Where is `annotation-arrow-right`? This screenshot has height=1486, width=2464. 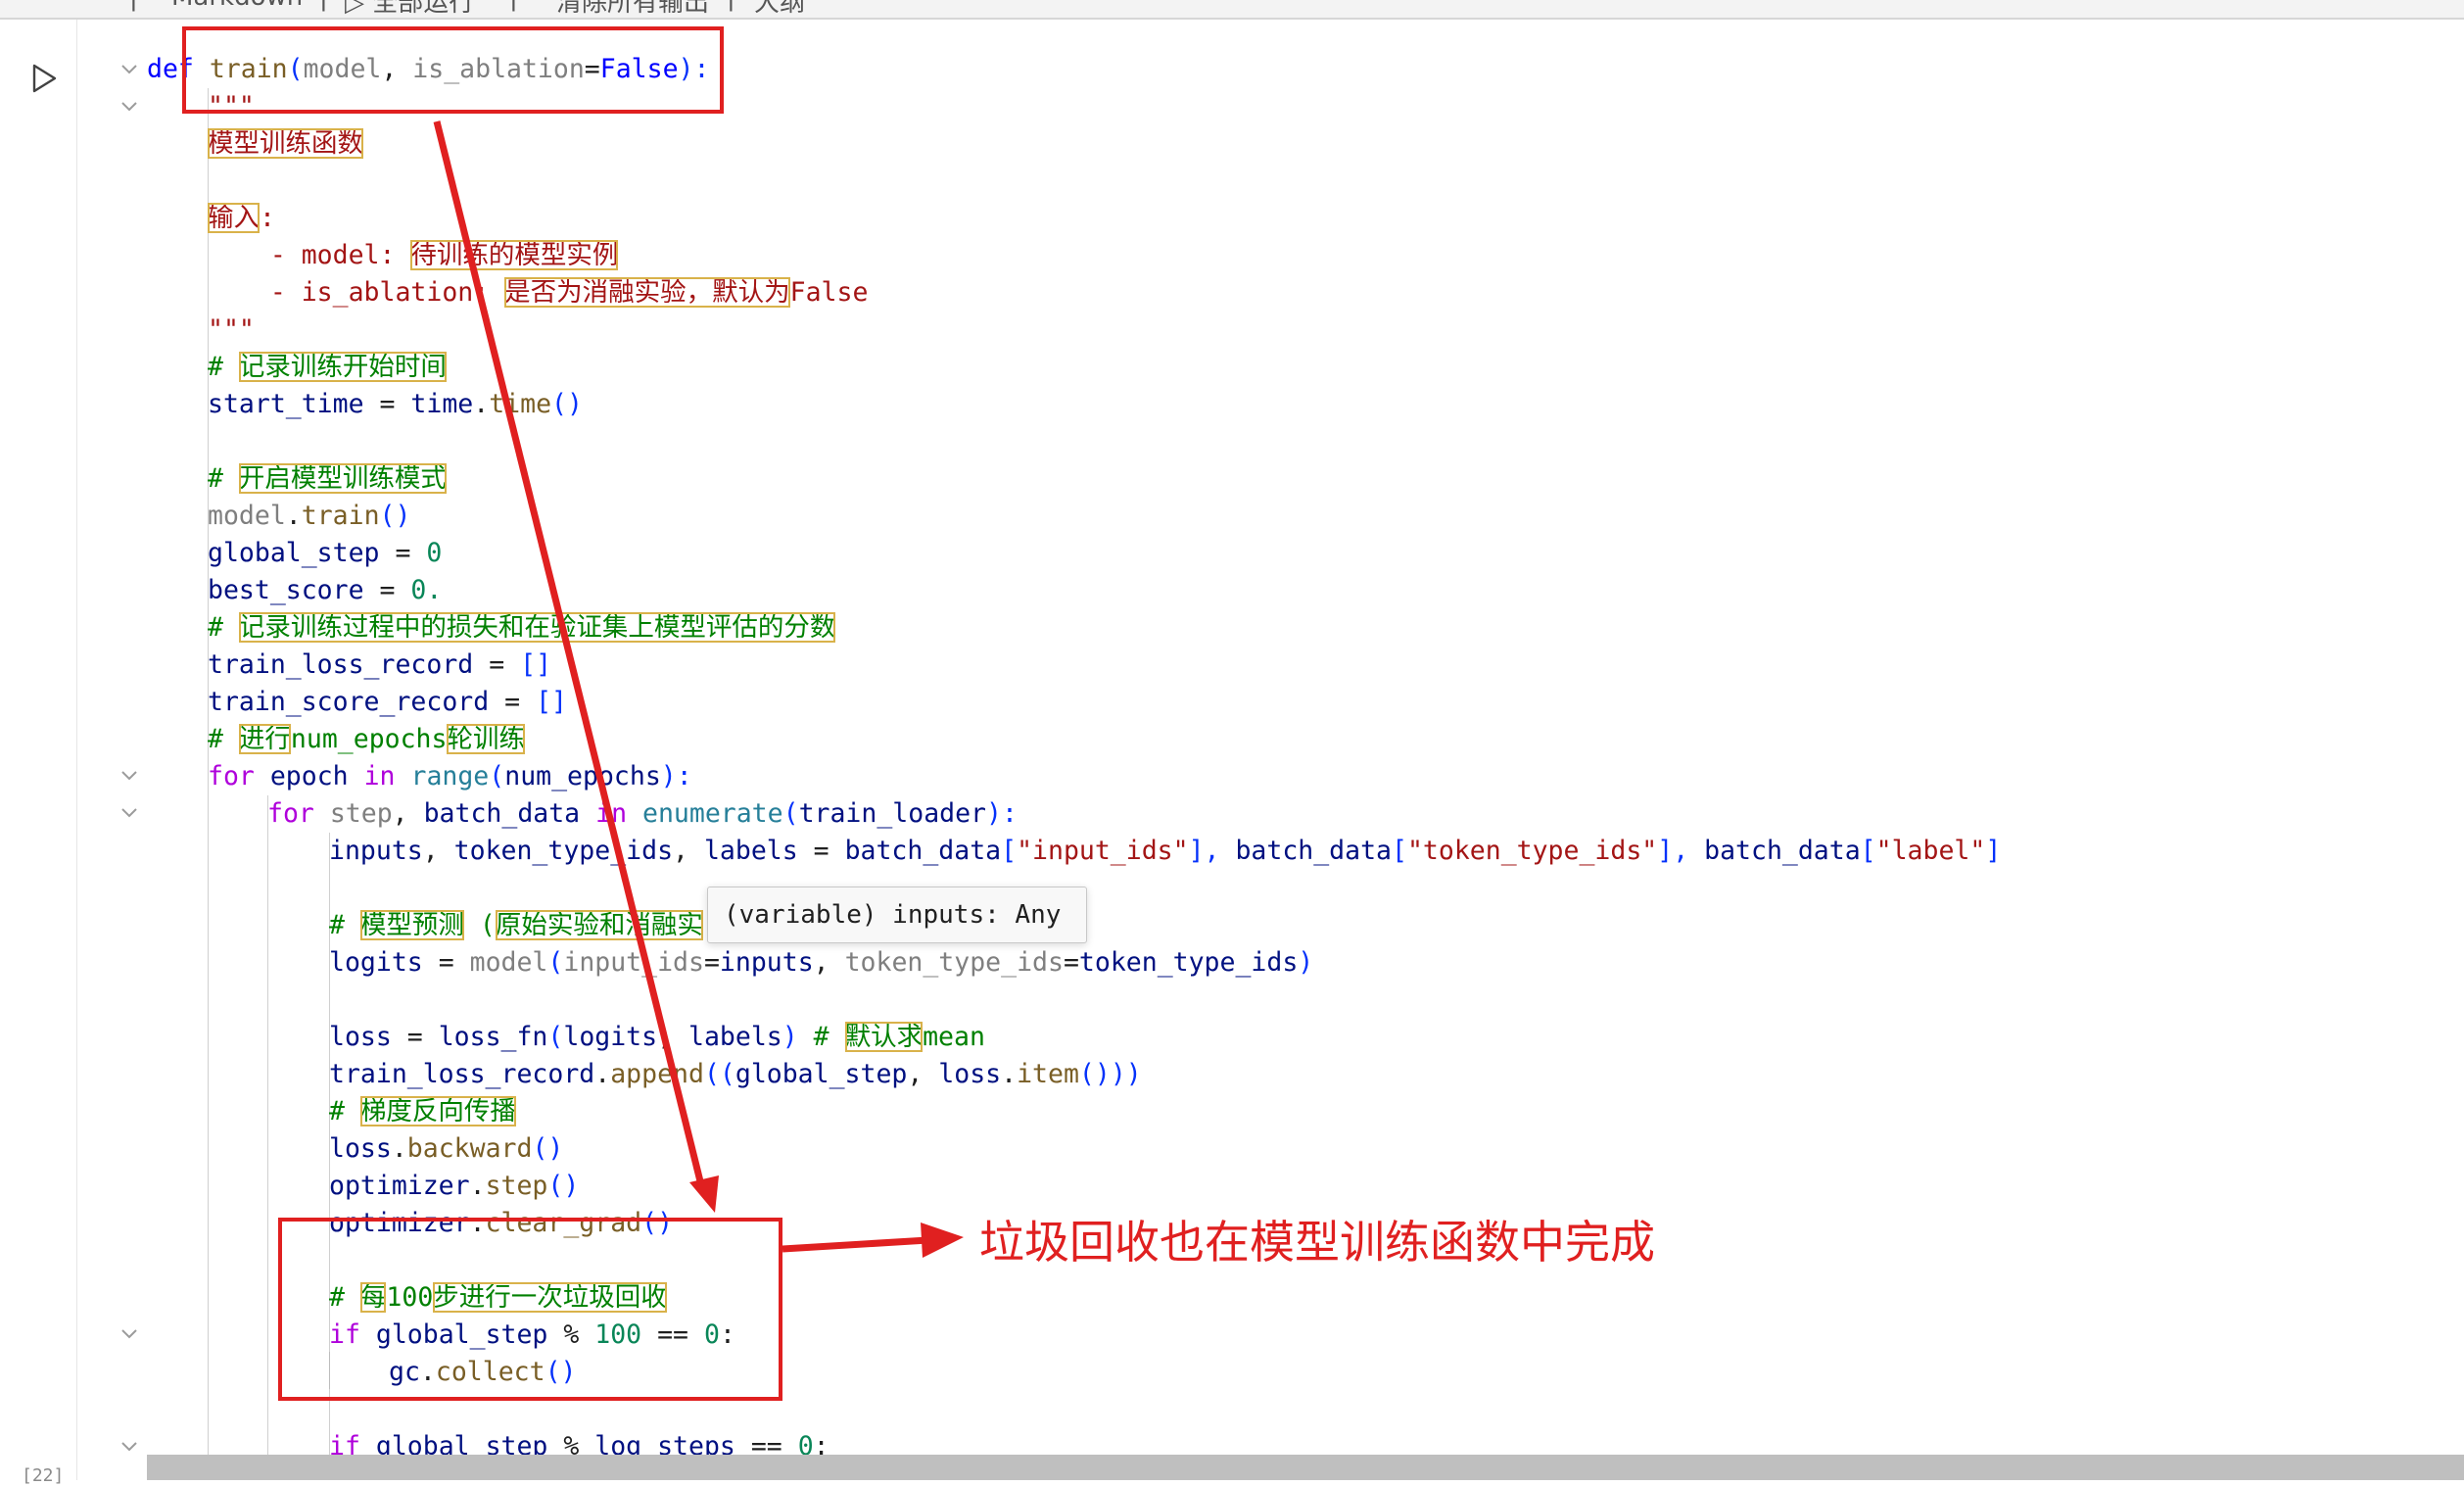
annotation-arrow-right is located at coordinates (855, 1244).